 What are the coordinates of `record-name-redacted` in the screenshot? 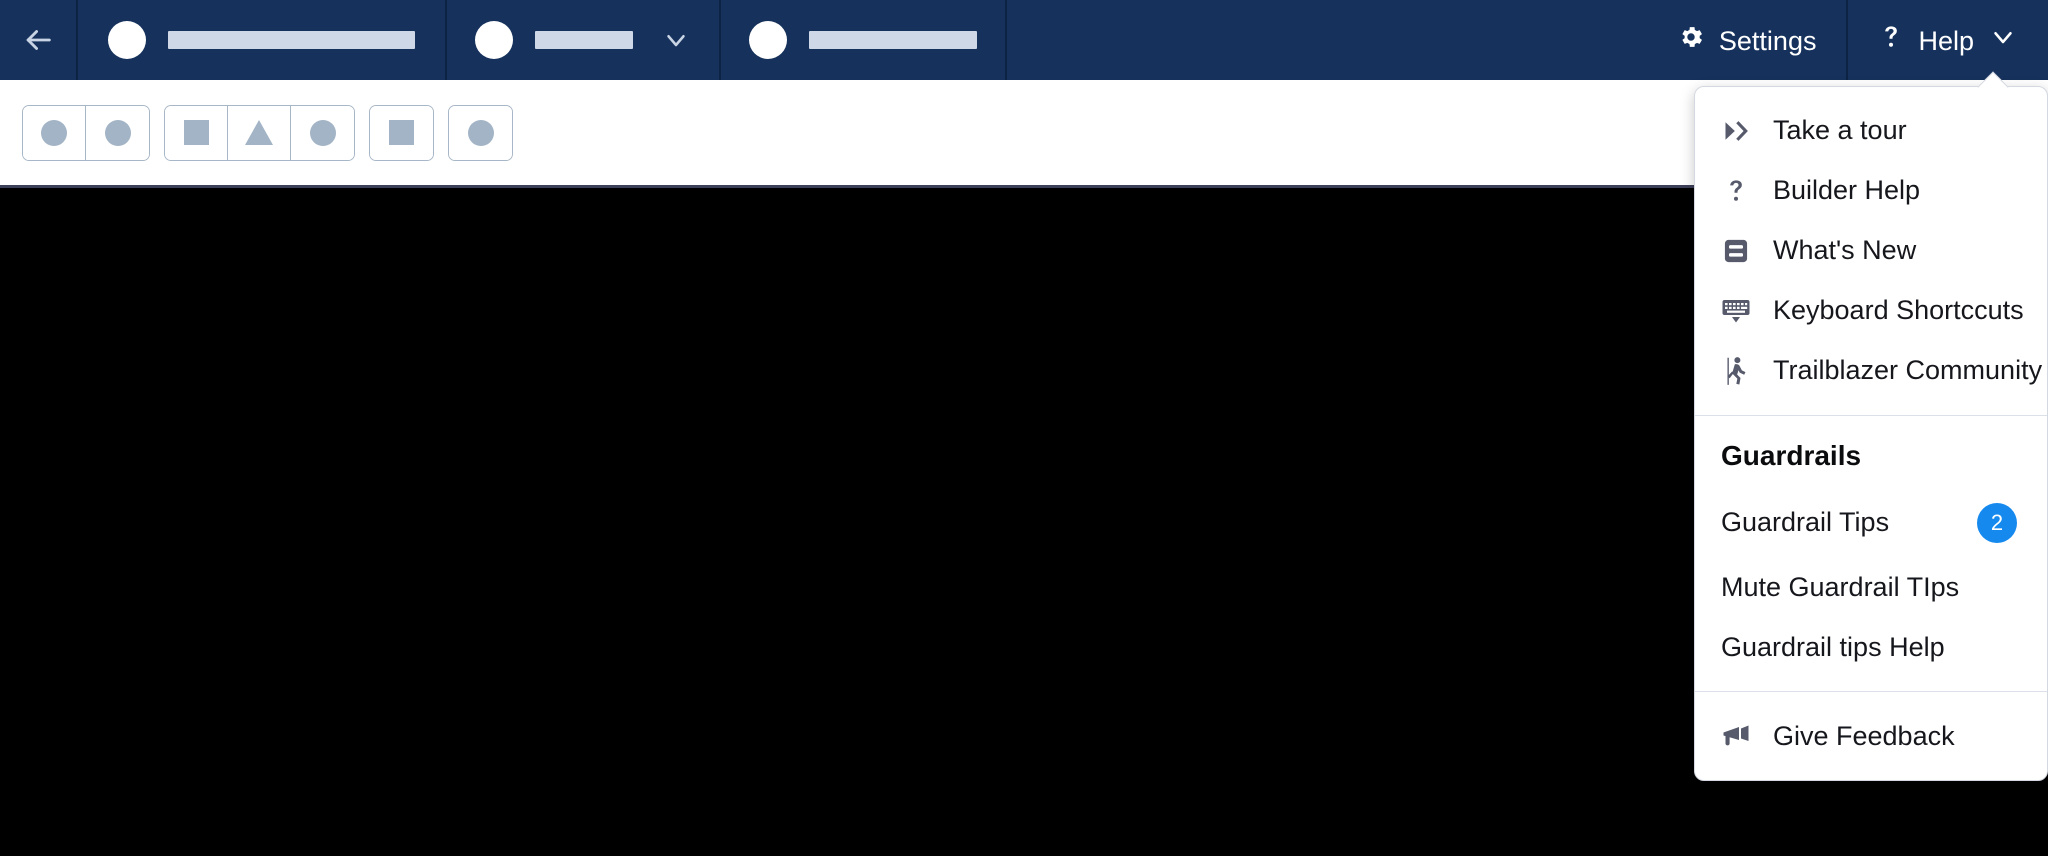 It's located at (893, 40).